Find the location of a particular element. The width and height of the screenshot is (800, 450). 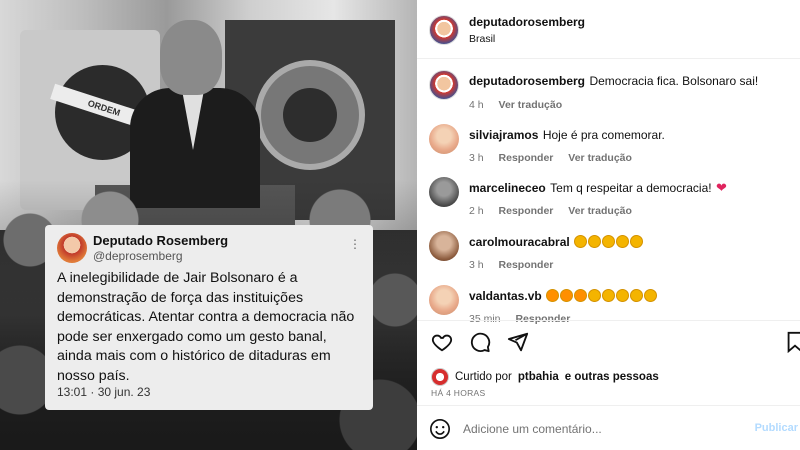

liked-by-username: ptbahia is located at coordinates (538, 377).